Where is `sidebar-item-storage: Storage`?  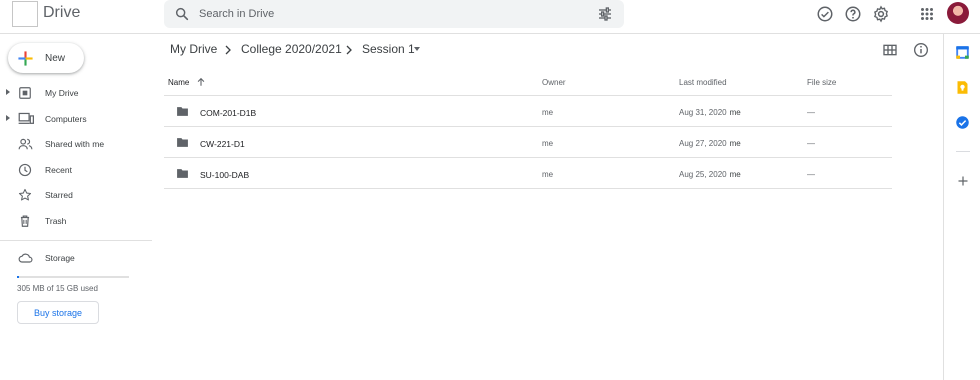 sidebar-item-storage: Storage is located at coordinates (75, 258).